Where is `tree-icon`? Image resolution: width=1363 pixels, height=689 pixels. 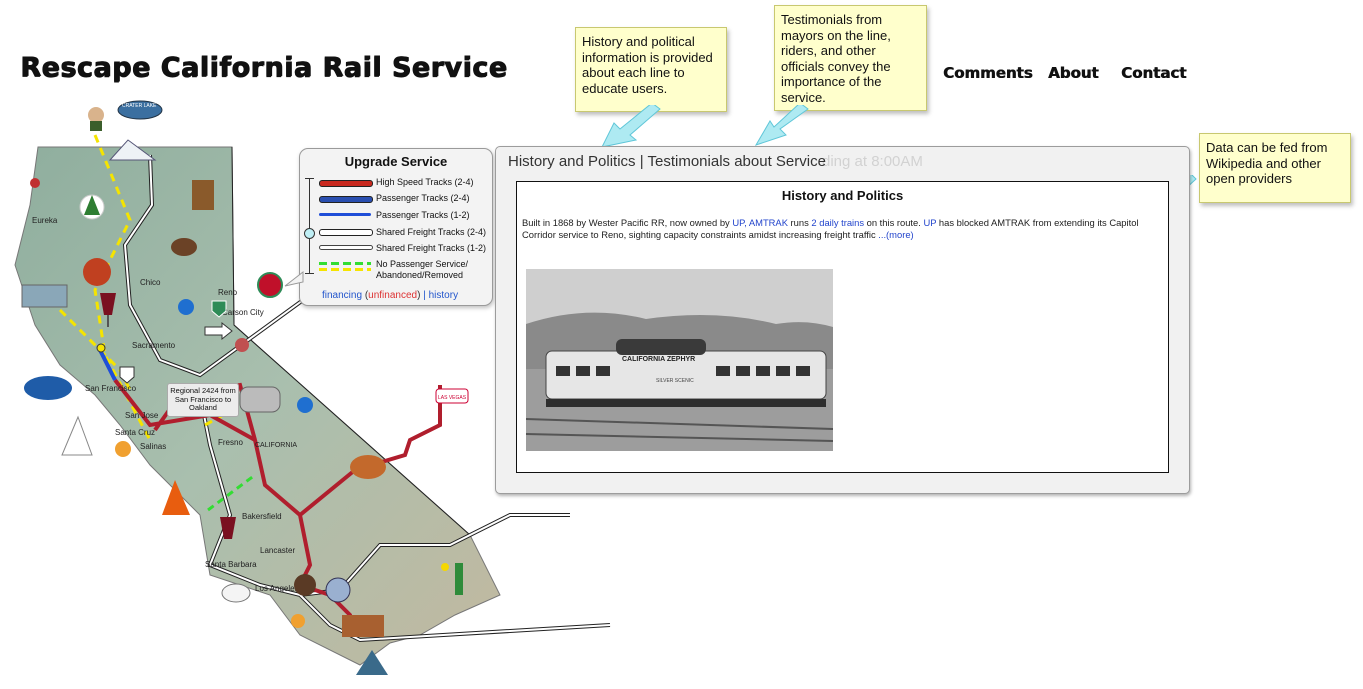
tree-icon is located at coordinates (92, 207).